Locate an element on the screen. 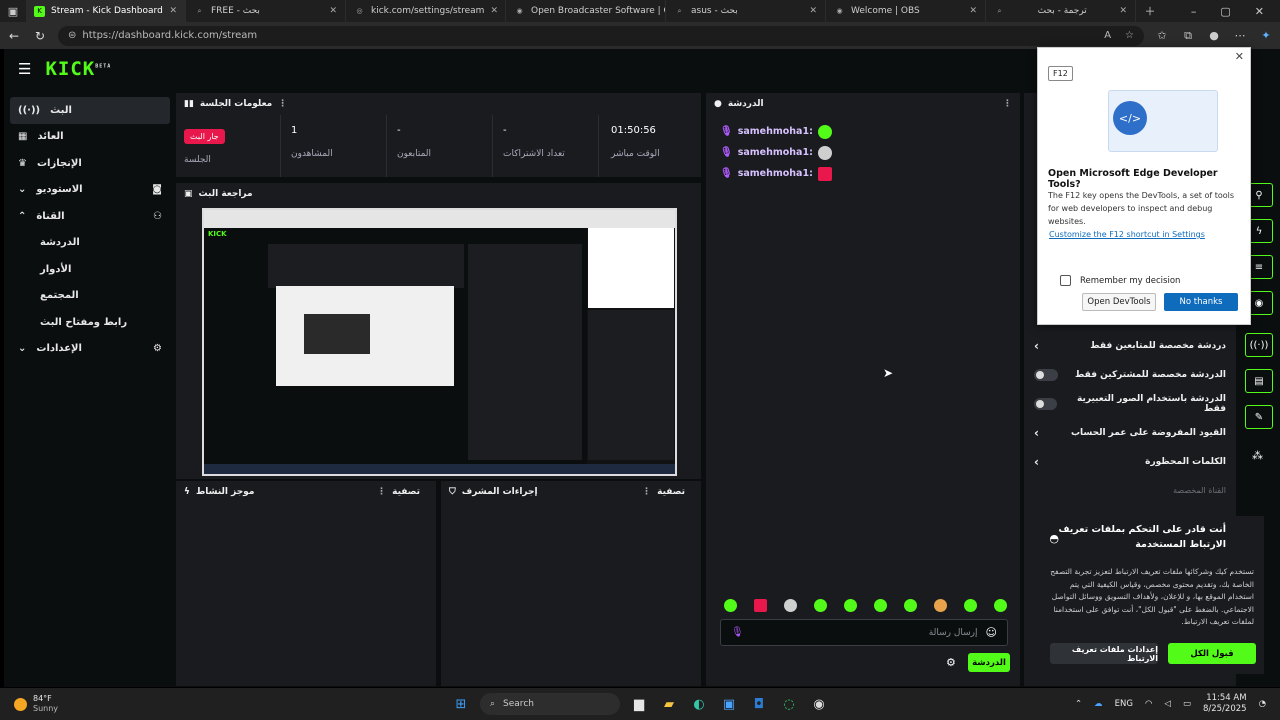  refresh-icon: ↻ is located at coordinates (40, 36).